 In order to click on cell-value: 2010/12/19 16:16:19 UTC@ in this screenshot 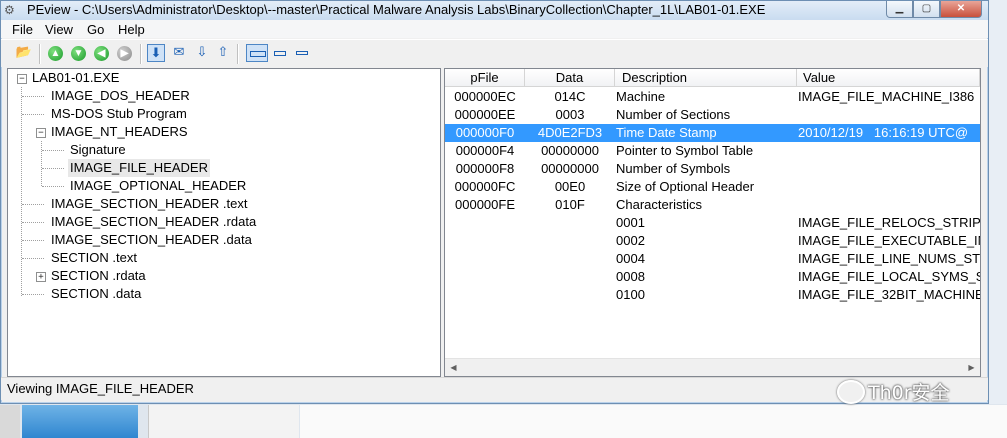, I will do `click(883, 132)`.